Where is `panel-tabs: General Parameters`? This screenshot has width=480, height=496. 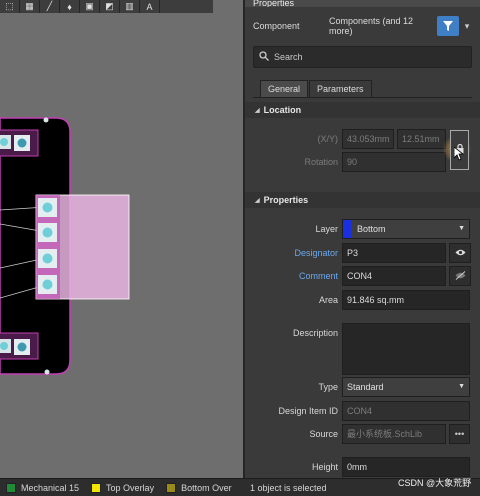 panel-tabs: General Parameters is located at coordinates (316, 89).